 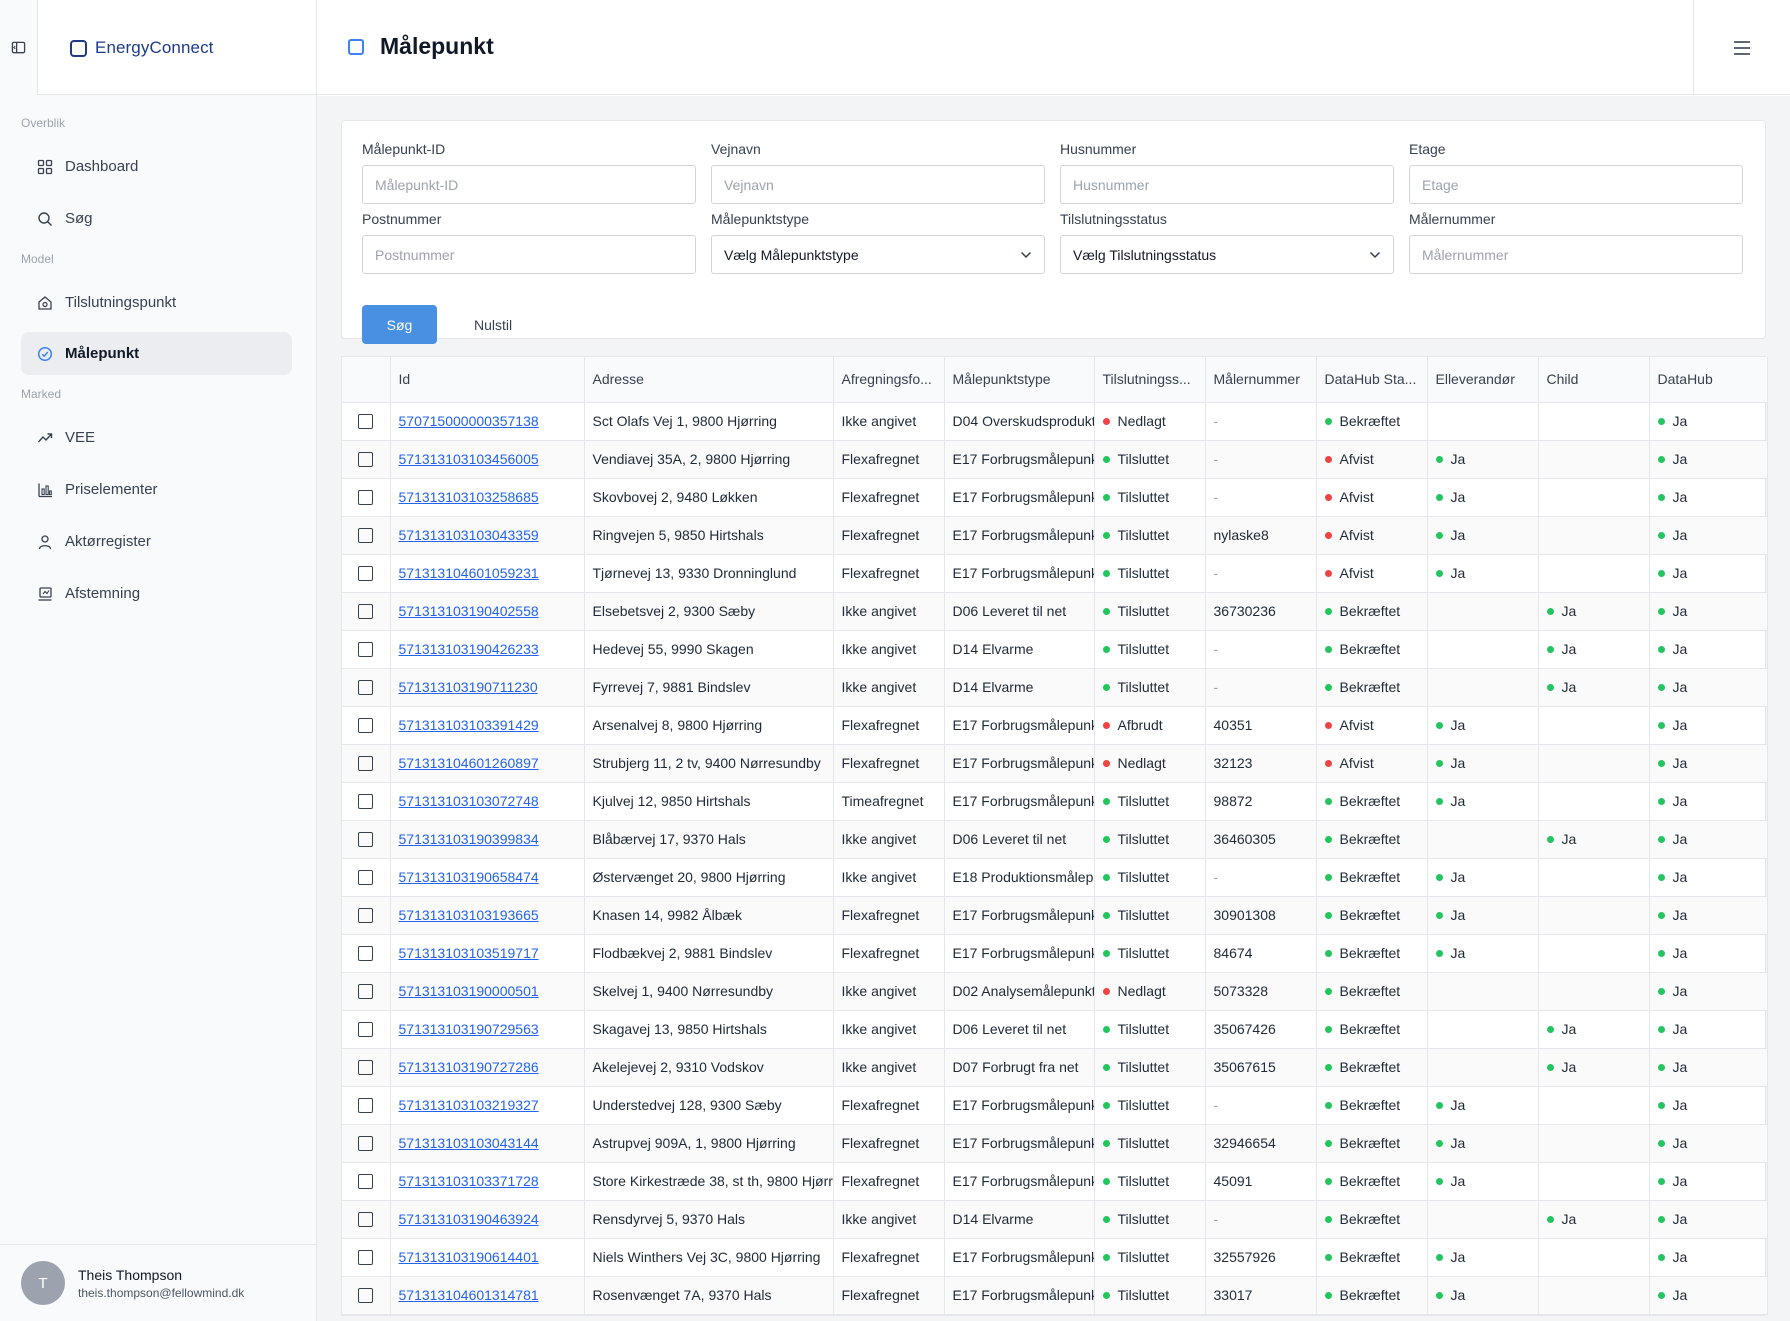 I want to click on sidebar-item-afstemning: Afstemning, so click(x=156, y=593).